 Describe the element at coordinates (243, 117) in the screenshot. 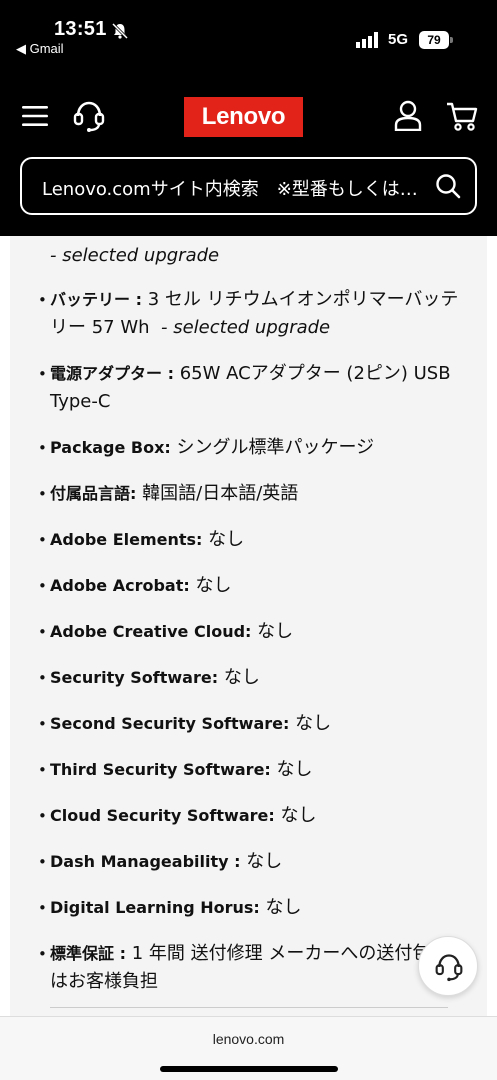

I see `lenovo-logo: Lenovo` at that location.